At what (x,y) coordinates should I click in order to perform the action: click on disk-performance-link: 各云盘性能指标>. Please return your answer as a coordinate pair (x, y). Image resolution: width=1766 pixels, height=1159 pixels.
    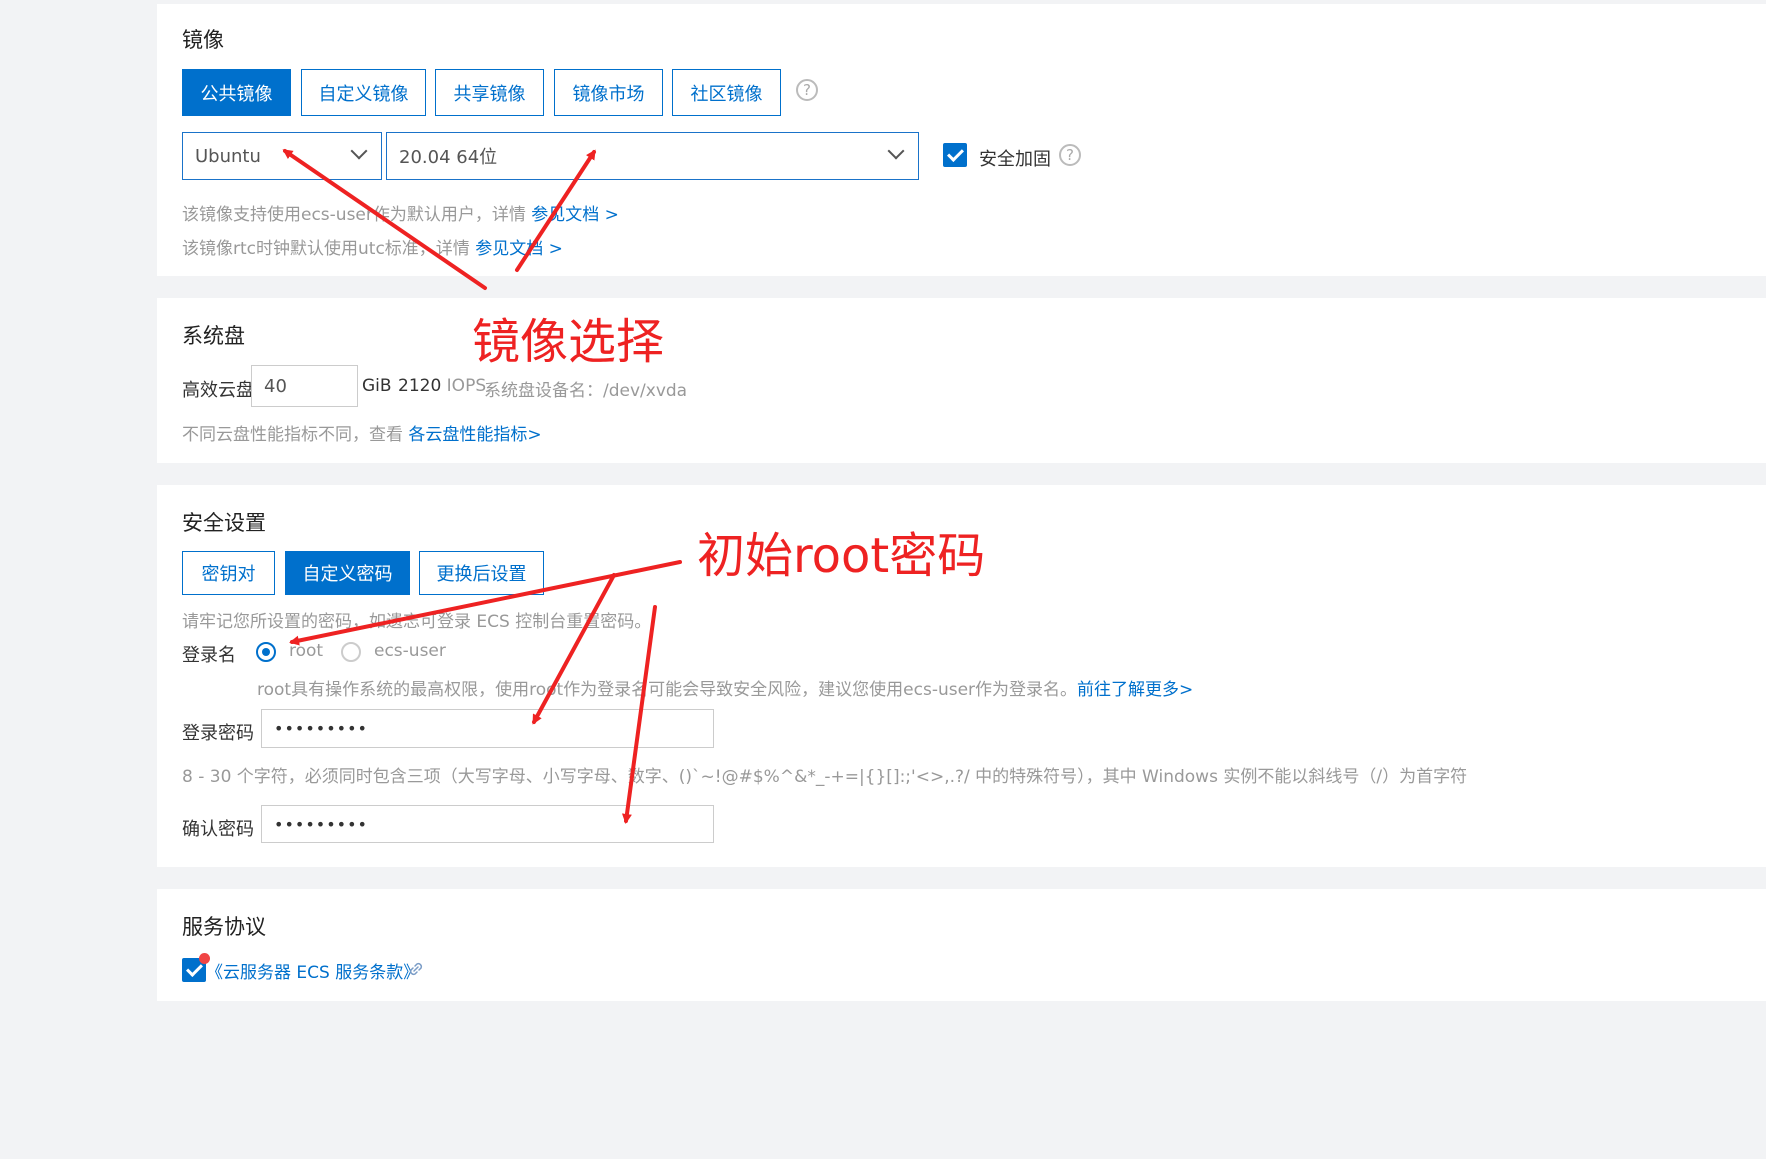
    Looking at the image, I should click on (474, 435).